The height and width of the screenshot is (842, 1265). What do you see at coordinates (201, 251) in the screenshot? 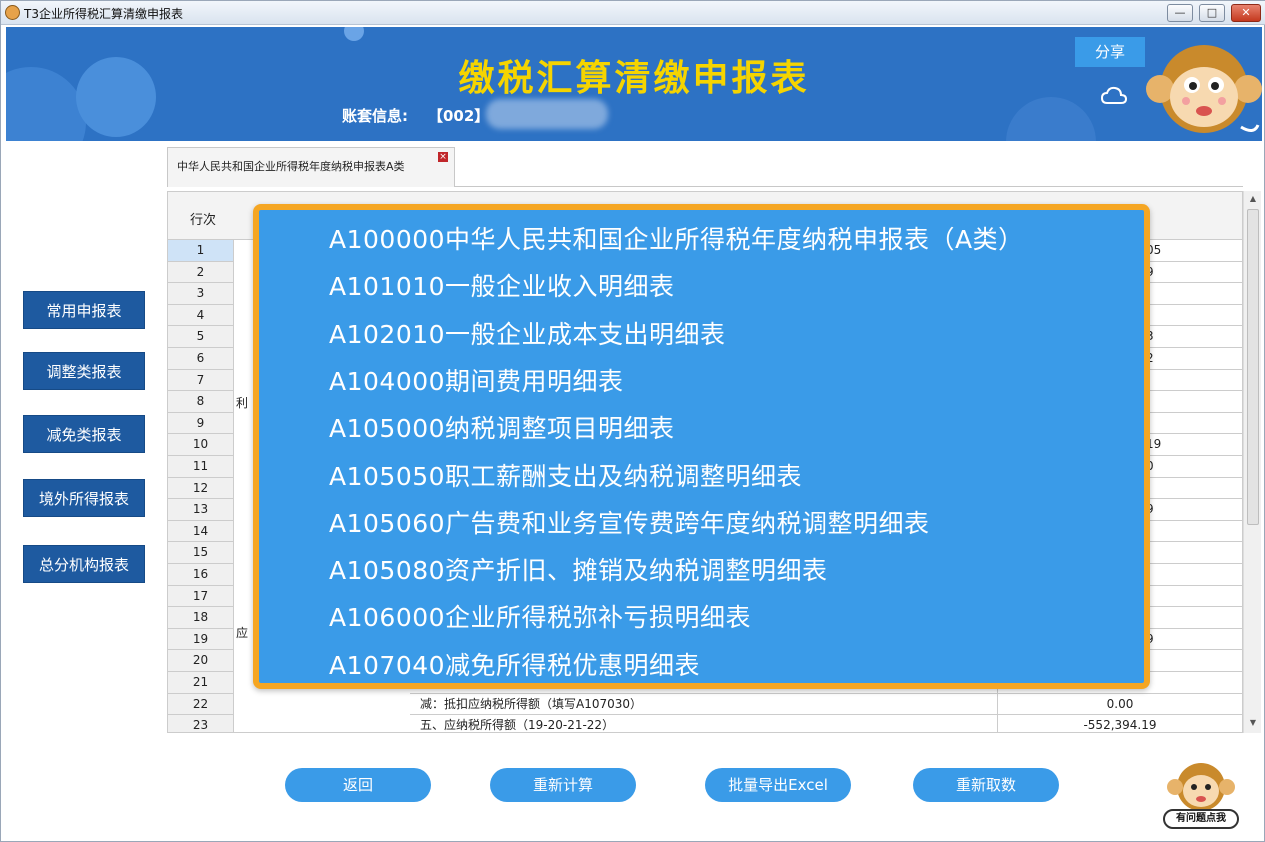
I see `row-number: 1` at bounding box center [201, 251].